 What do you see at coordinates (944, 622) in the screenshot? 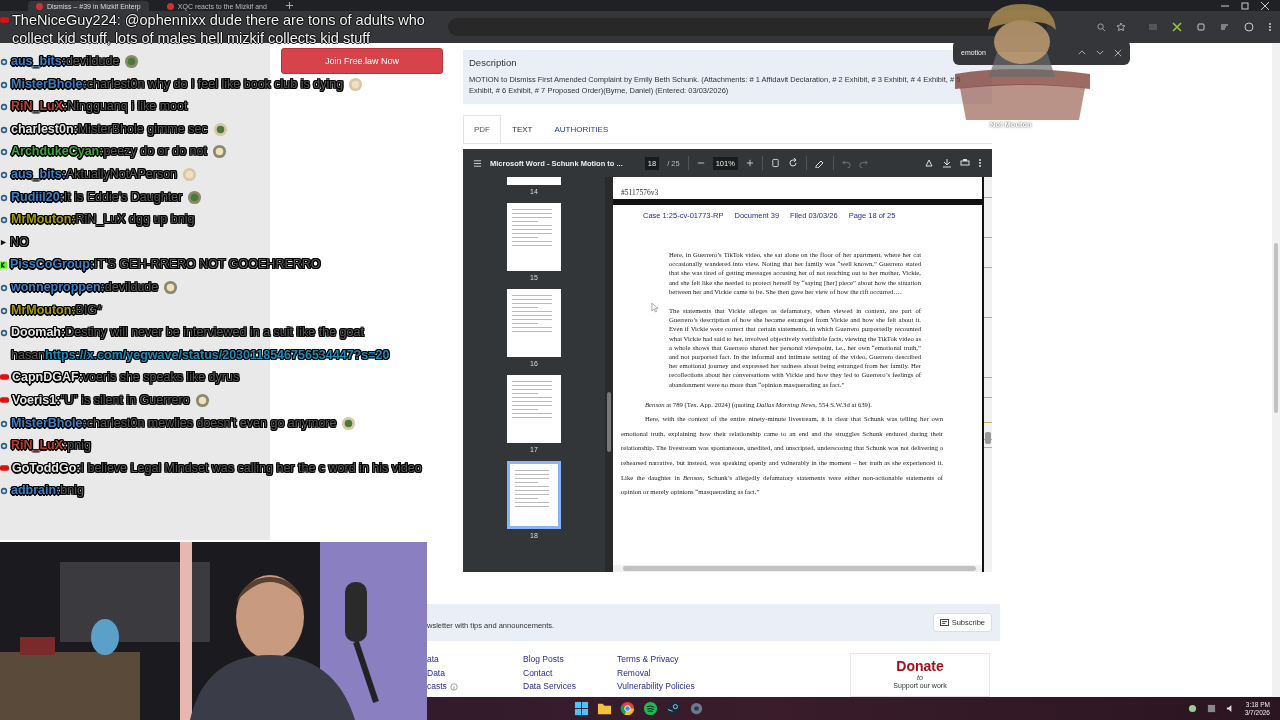
I see `mail-icon` at bounding box center [944, 622].